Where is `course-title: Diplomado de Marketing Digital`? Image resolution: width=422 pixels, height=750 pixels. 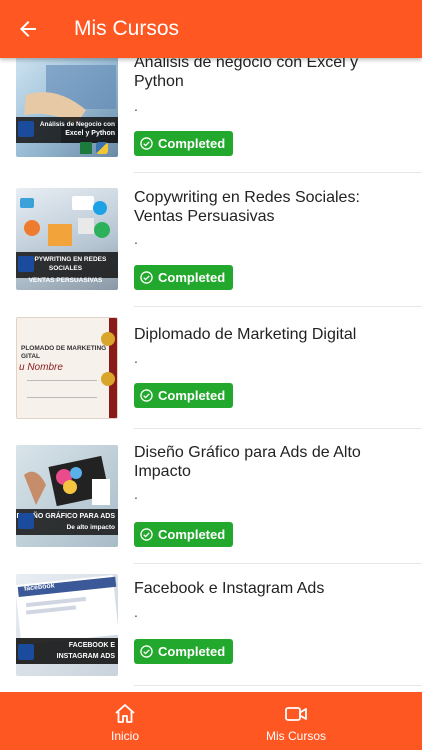 course-title: Diplomado de Marketing Digital is located at coordinates (245, 334).